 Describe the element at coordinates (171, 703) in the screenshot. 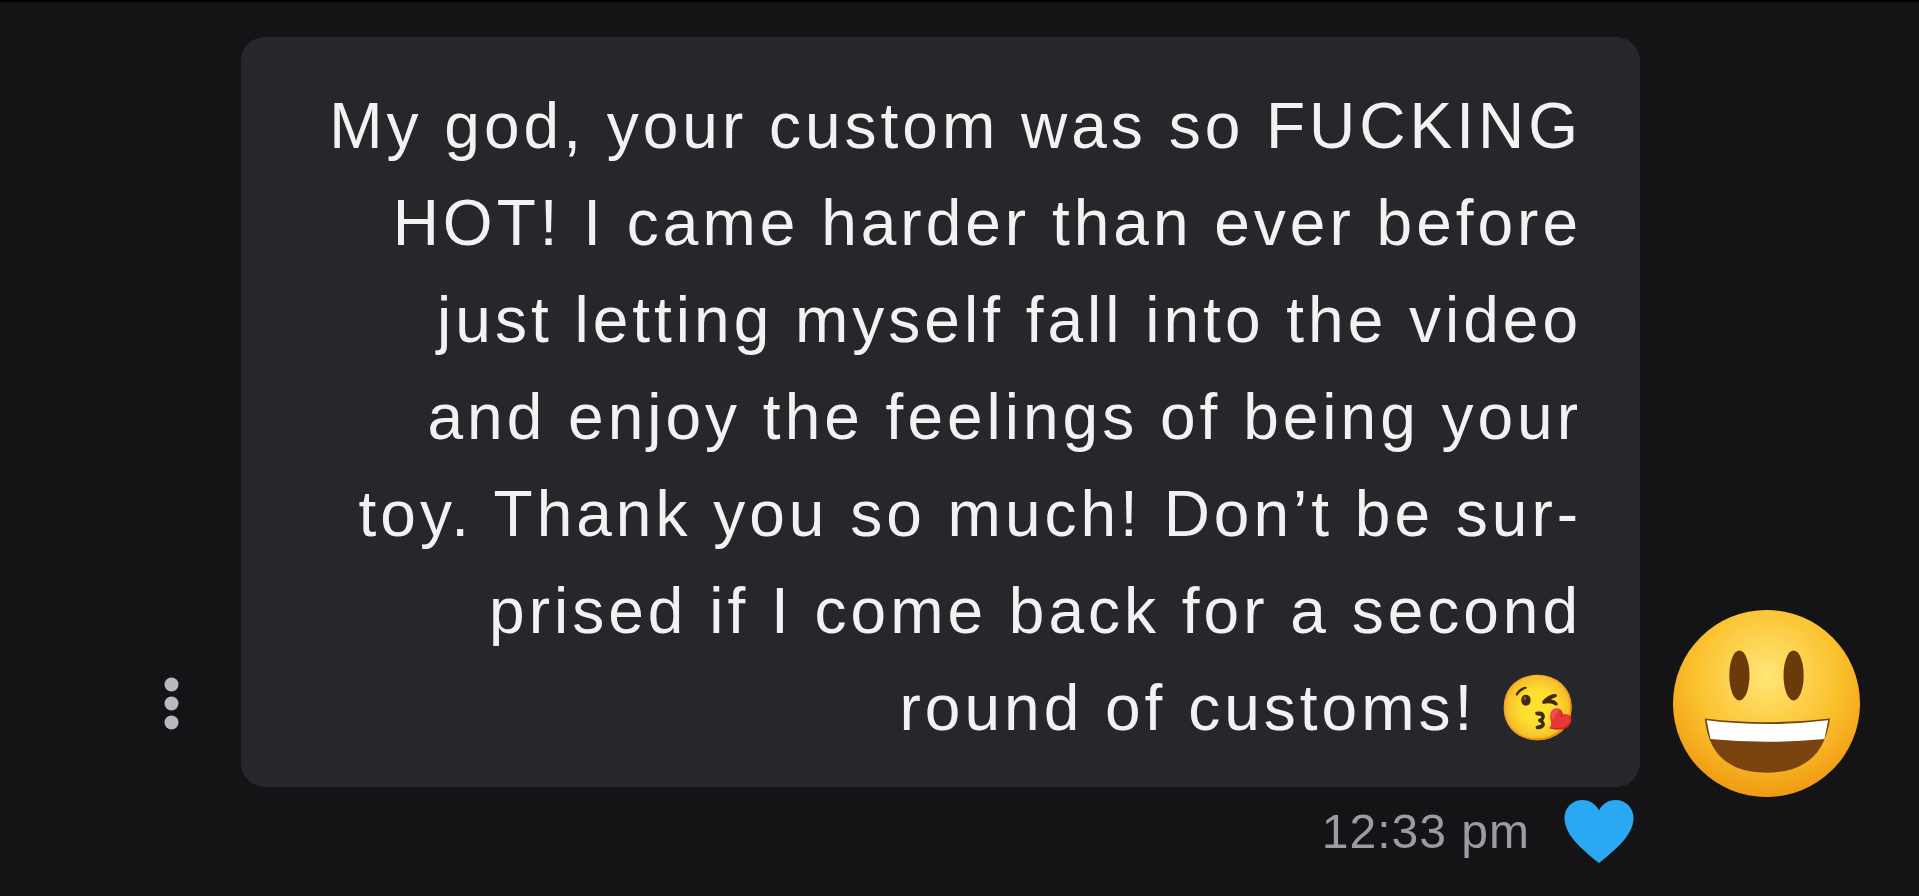

I see `more-options-icon` at that location.